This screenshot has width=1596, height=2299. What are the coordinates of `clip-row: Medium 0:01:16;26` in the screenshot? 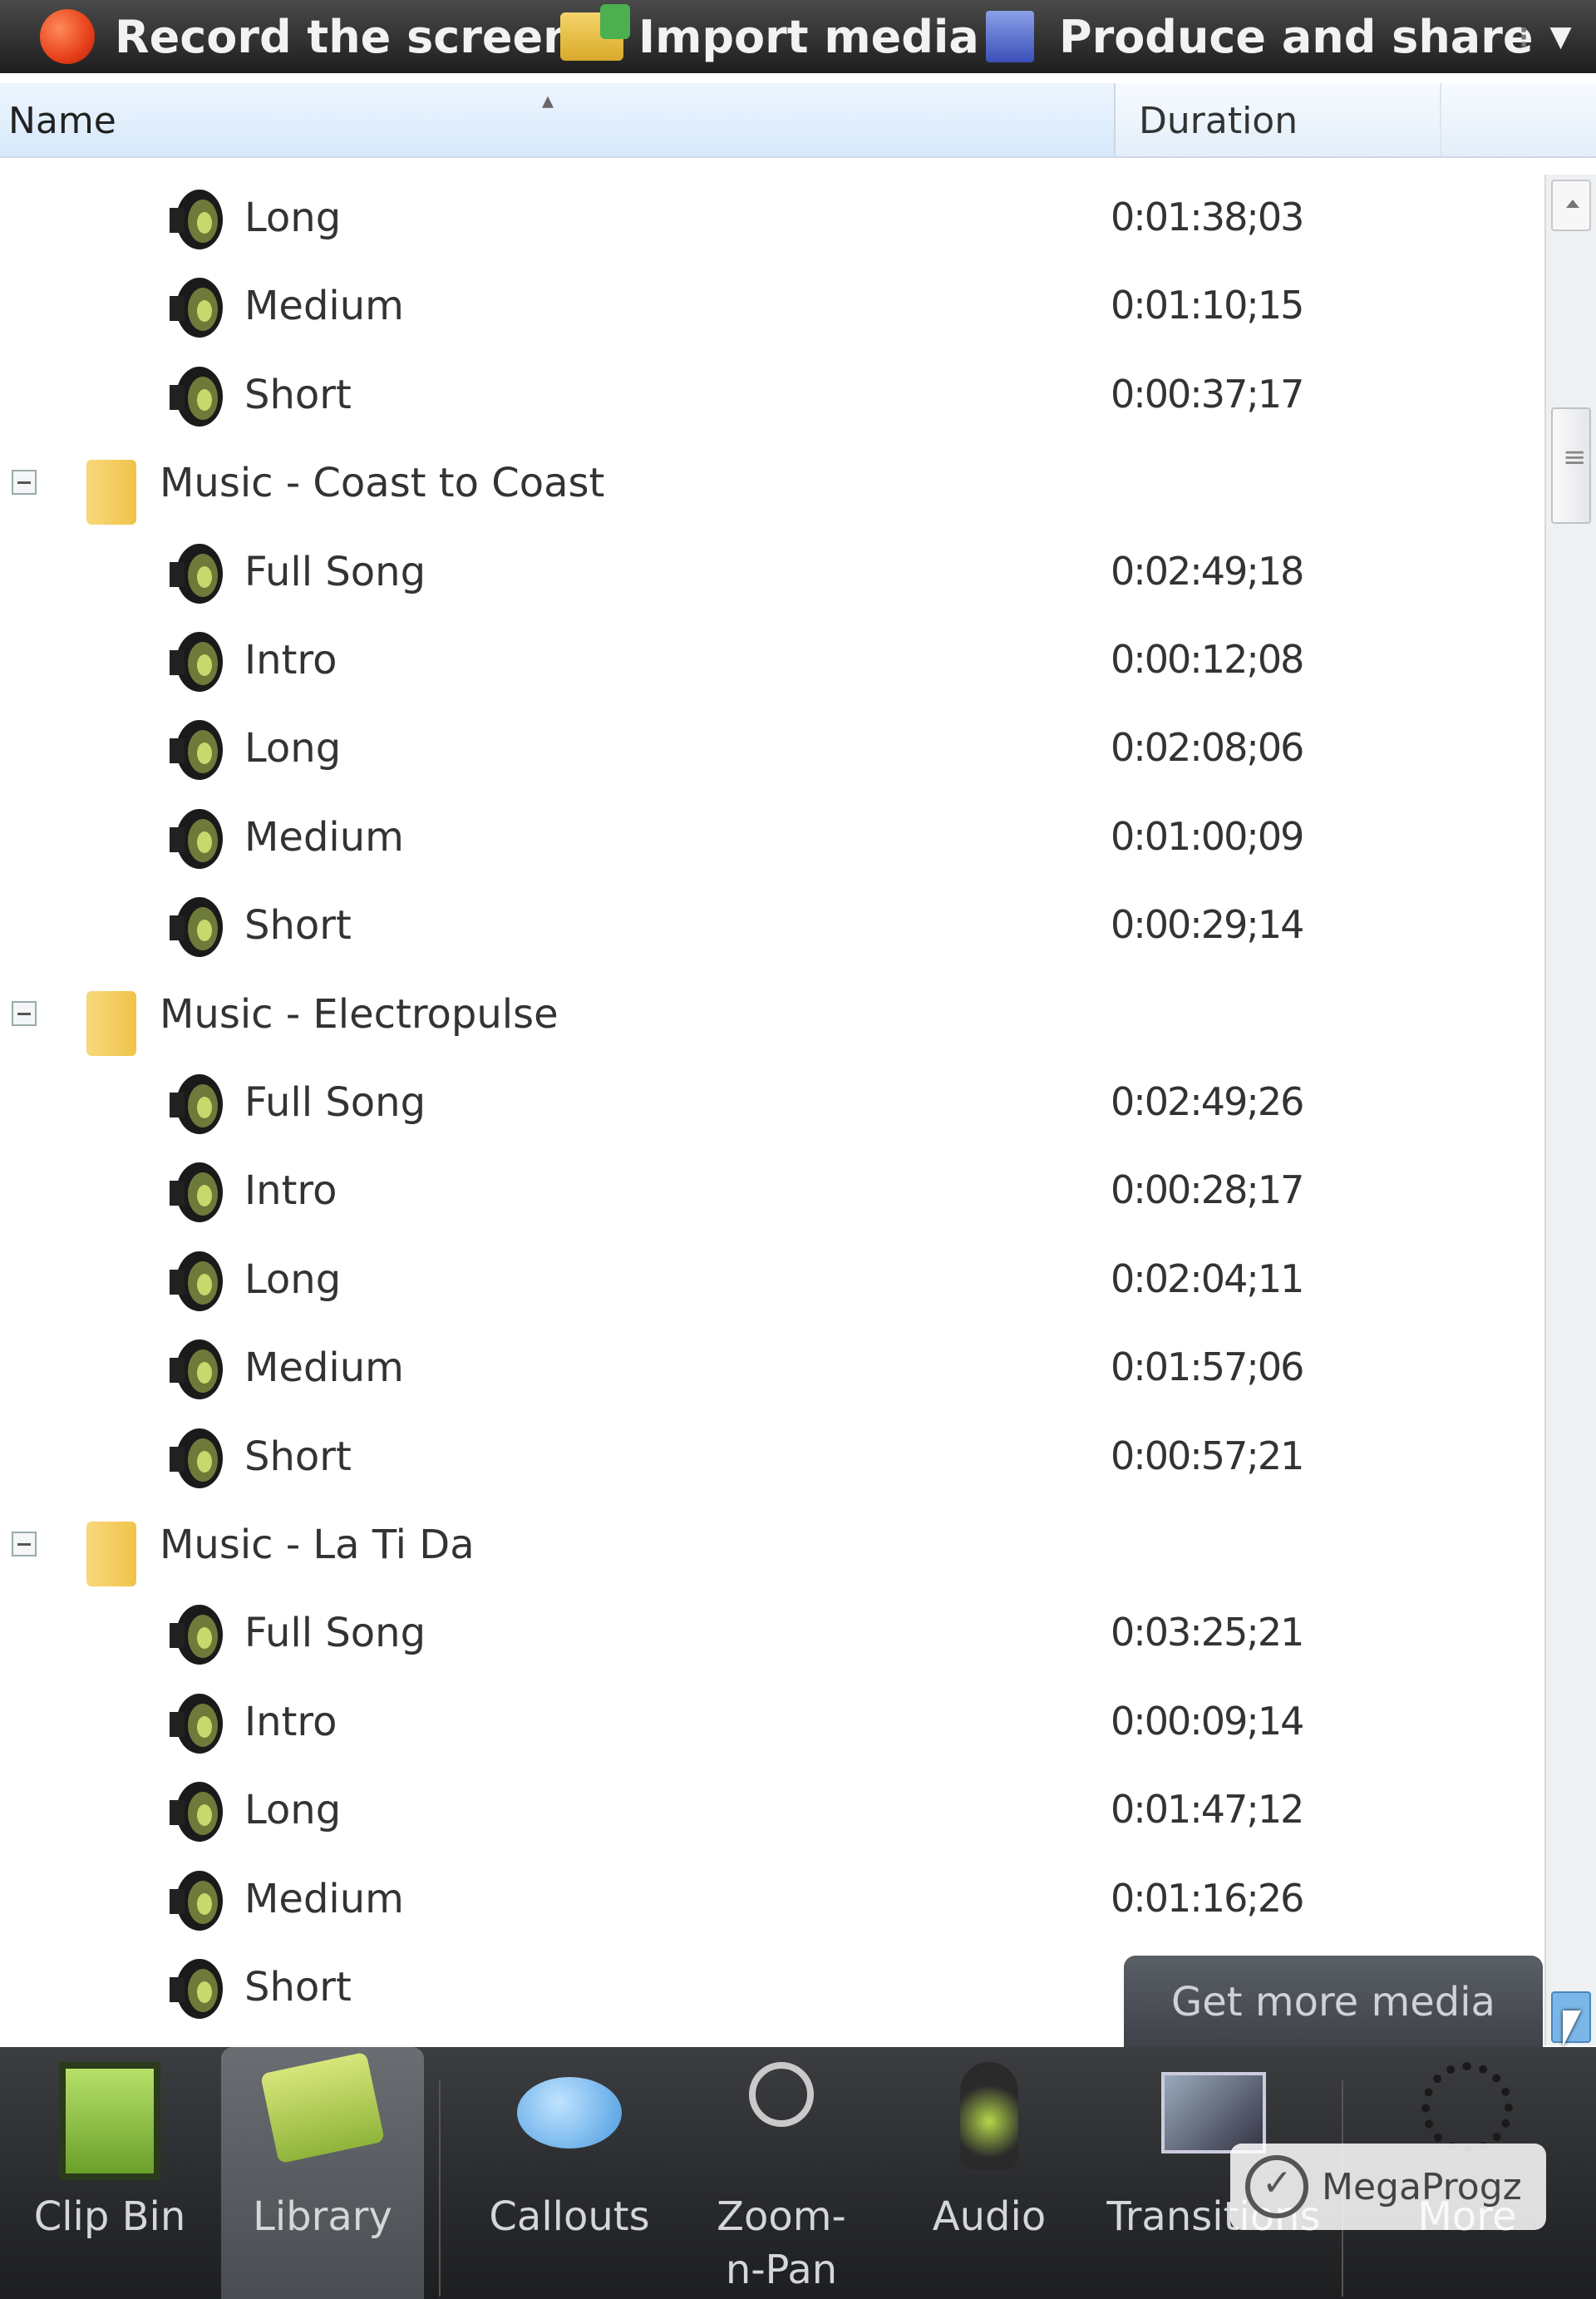 It's located at (772, 1900).